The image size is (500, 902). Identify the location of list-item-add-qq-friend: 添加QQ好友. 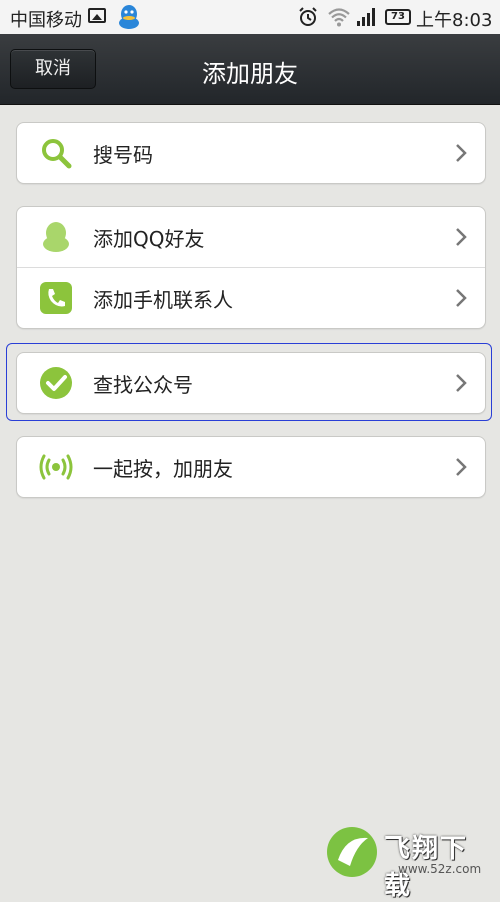
(251, 237).